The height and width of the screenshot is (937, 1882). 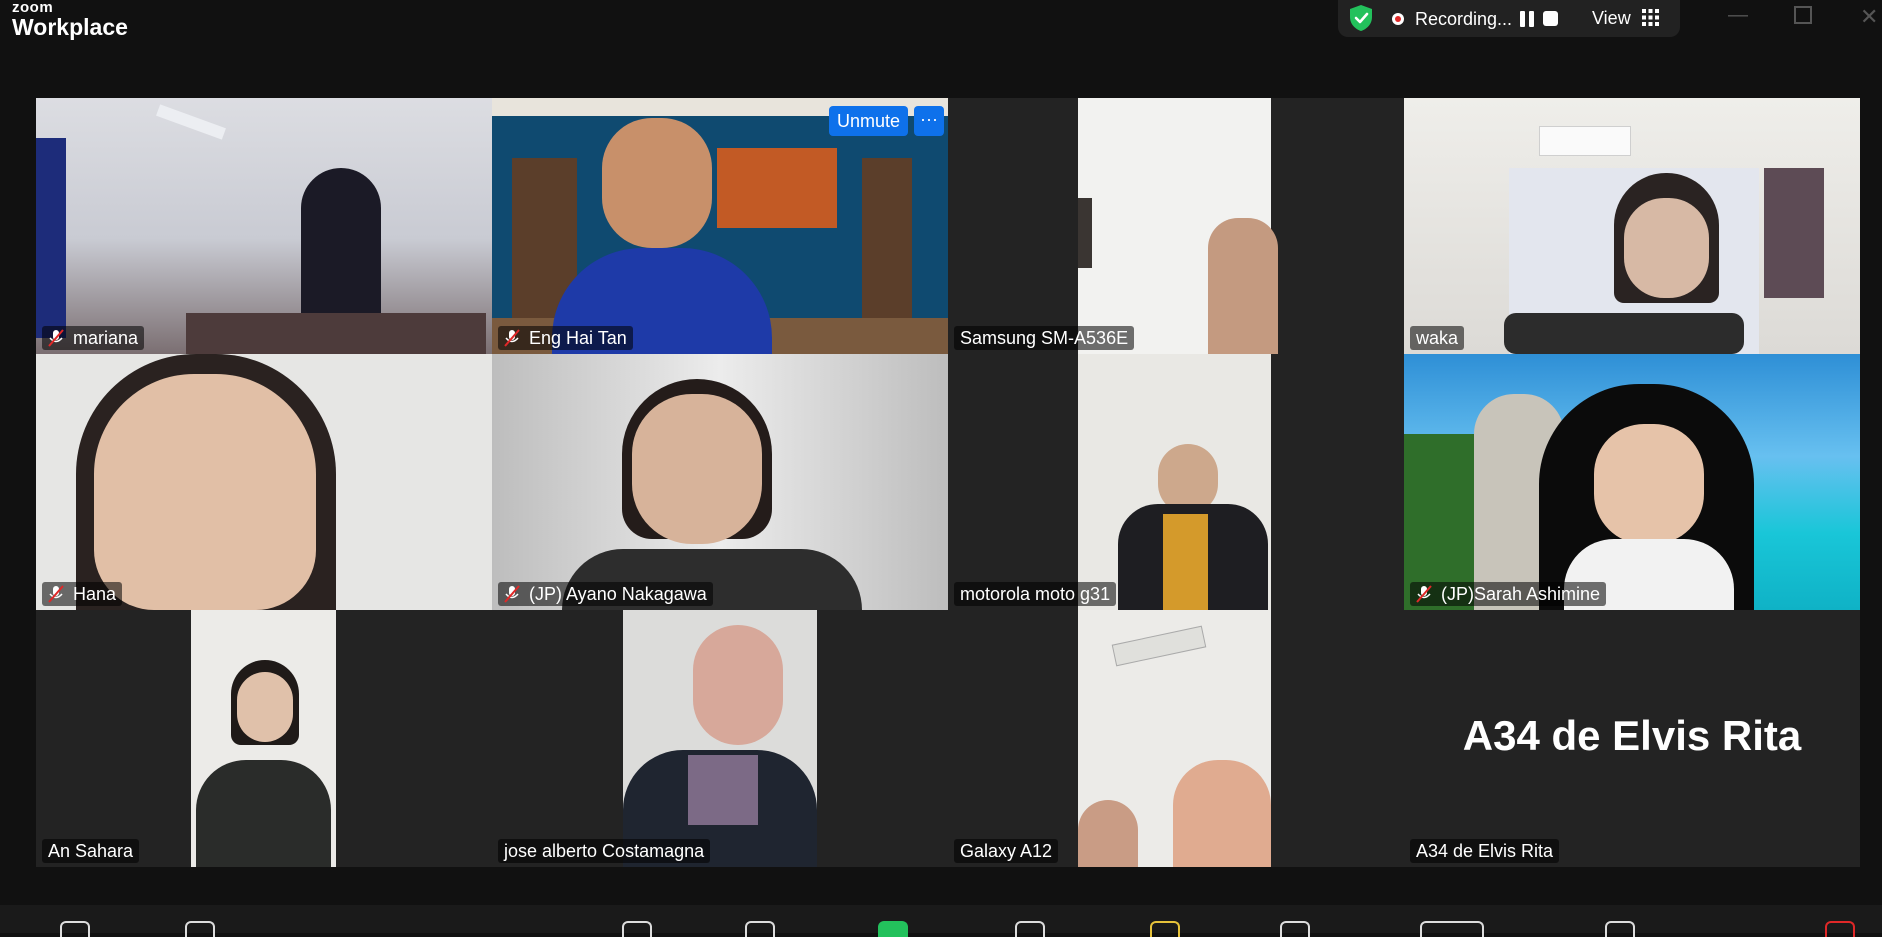 I want to click on participant-tile-waka: waka, so click(x=1632, y=226).